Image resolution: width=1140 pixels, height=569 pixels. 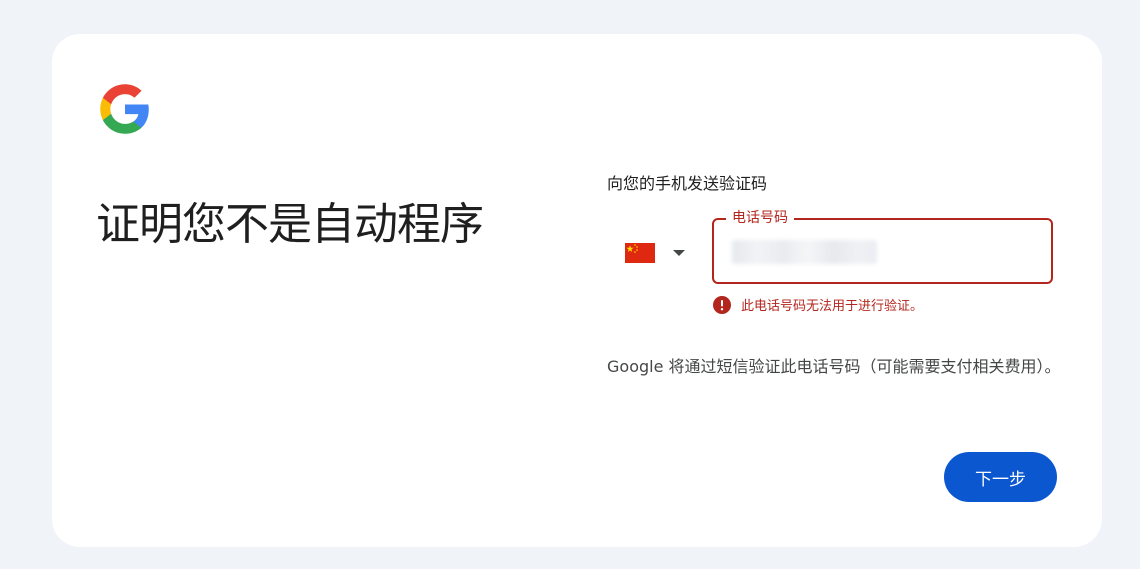 I want to click on error-icon, so click(x=722, y=304).